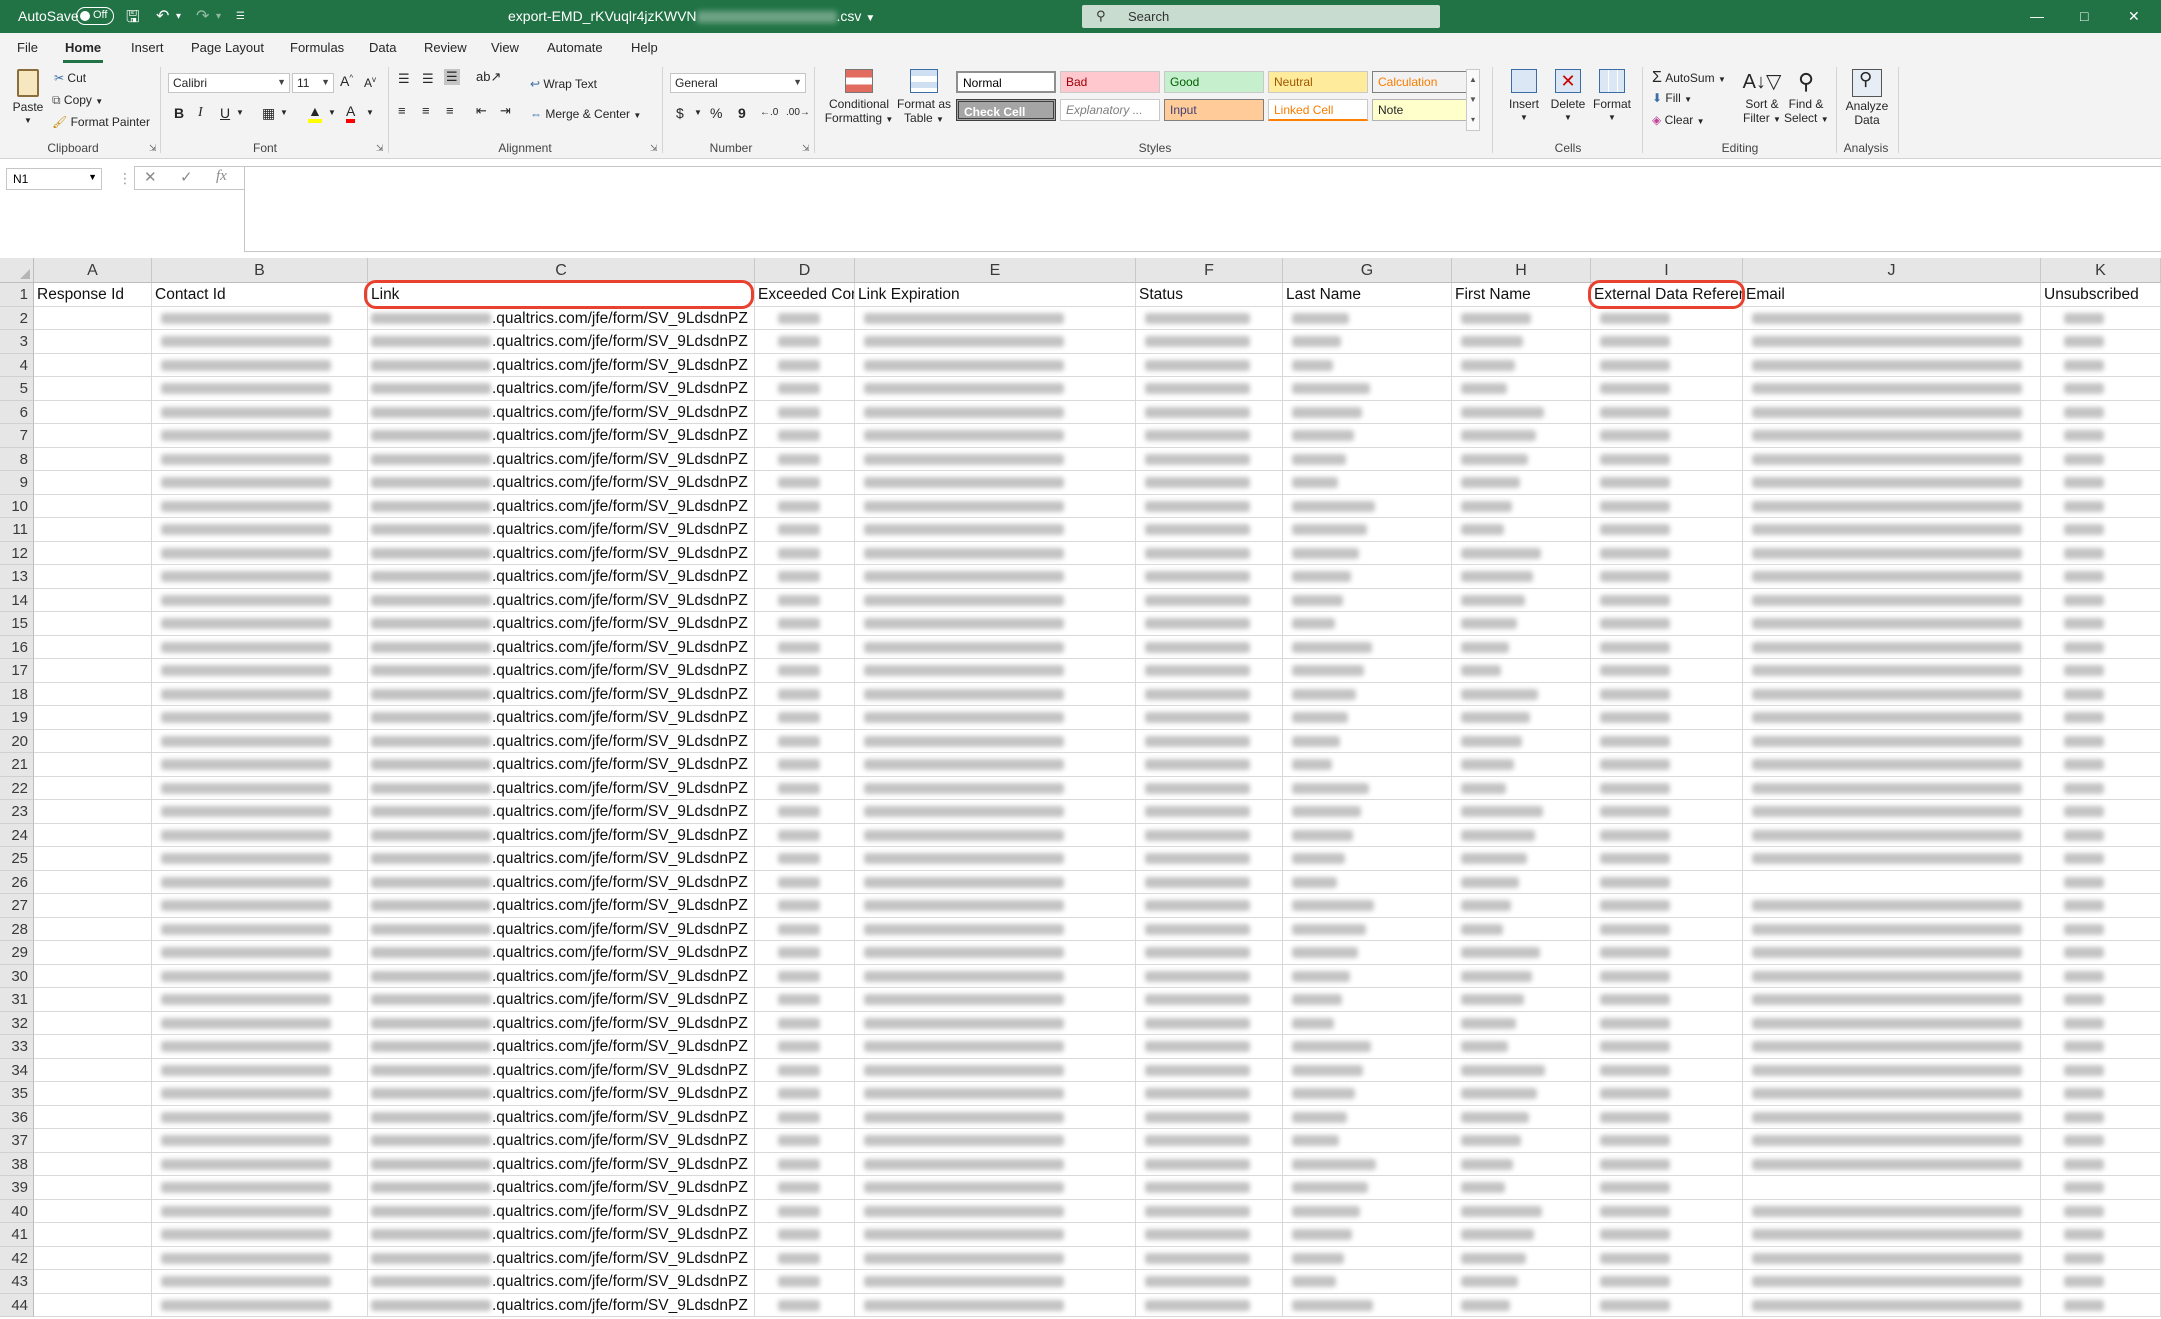 This screenshot has width=2161, height=1319. What do you see at coordinates (17, 270) in the screenshot?
I see `select-all-button` at bounding box center [17, 270].